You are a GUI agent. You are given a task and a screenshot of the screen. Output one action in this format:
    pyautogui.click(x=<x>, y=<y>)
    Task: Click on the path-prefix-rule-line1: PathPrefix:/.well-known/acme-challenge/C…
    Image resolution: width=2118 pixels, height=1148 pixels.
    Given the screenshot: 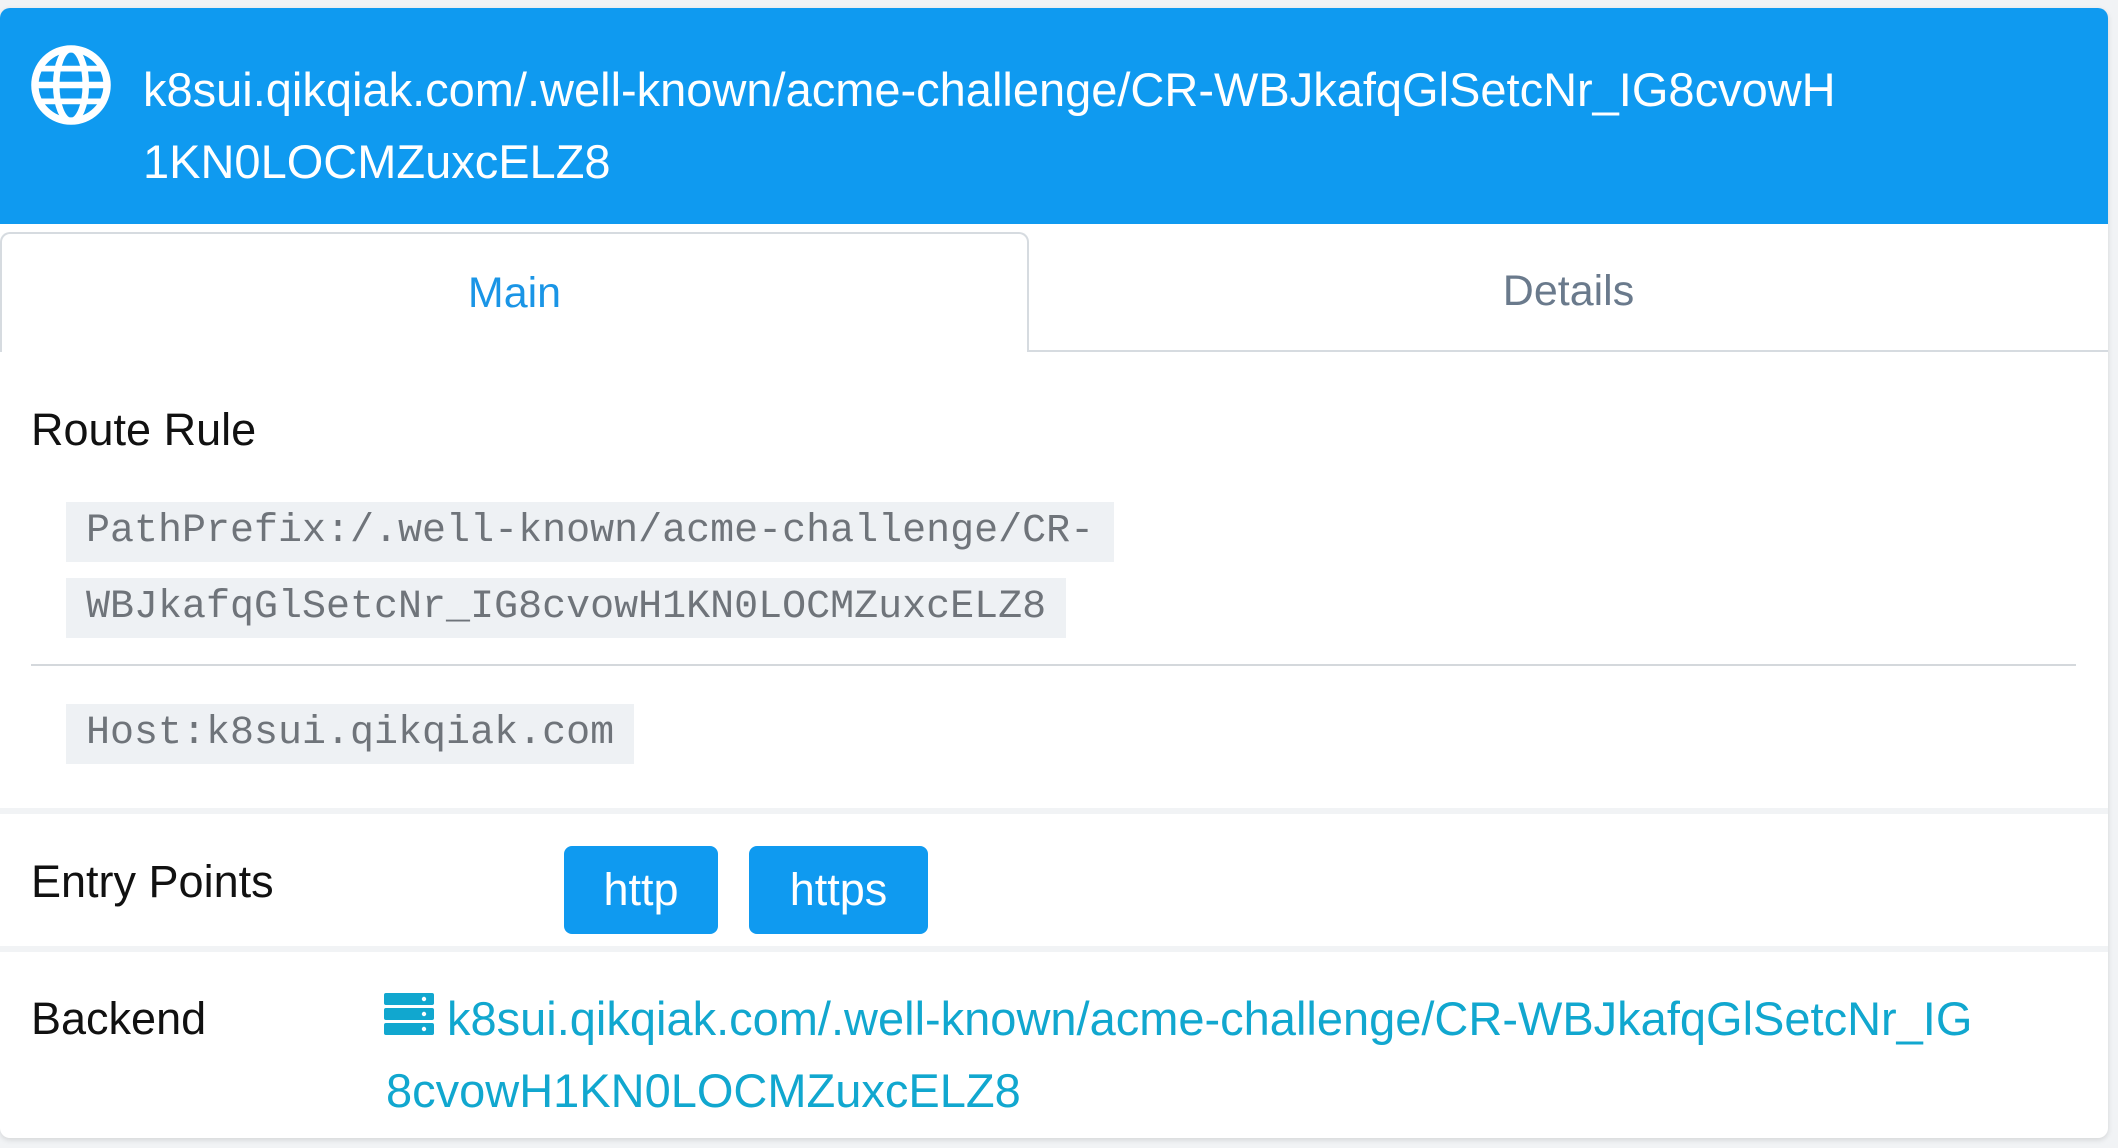 What is the action you would take?
    pyautogui.click(x=590, y=532)
    